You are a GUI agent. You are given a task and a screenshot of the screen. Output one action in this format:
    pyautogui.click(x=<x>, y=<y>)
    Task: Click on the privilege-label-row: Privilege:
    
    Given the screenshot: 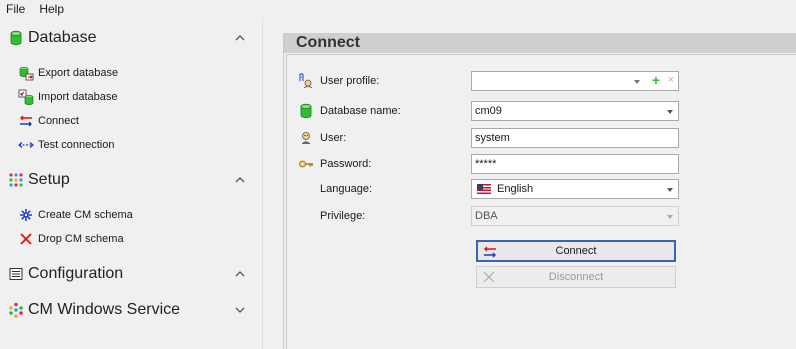 What is the action you would take?
    pyautogui.click(x=331, y=216)
    